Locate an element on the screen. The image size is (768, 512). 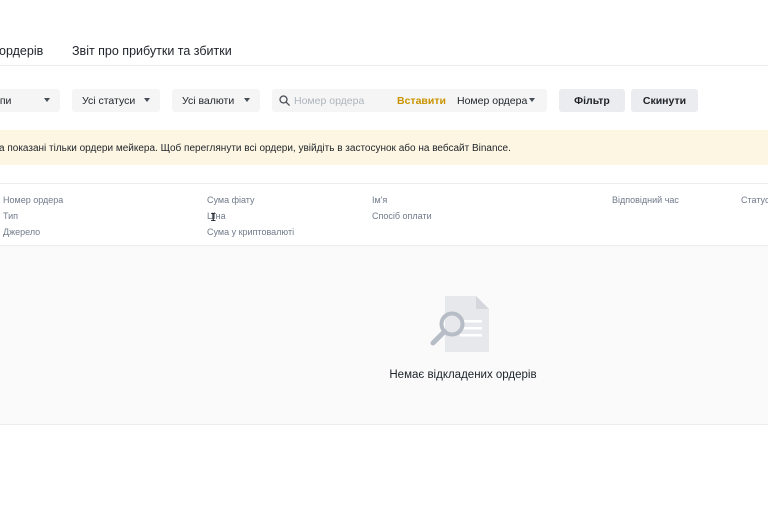
types-dropdown: ипи is located at coordinates (30, 100).